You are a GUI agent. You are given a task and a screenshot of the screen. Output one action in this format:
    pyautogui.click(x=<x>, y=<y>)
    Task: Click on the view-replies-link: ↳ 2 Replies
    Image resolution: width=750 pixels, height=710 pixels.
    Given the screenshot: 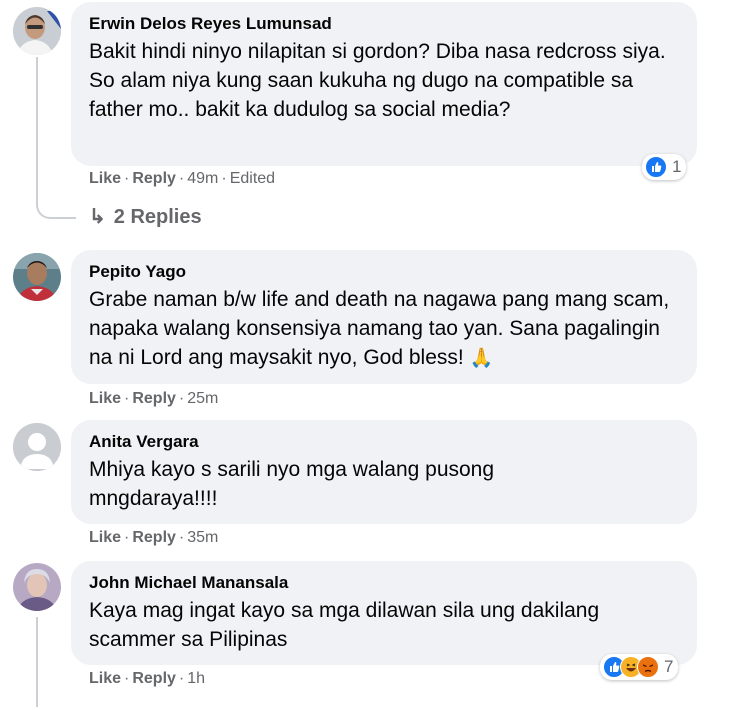 What is the action you would take?
    pyautogui.click(x=145, y=216)
    